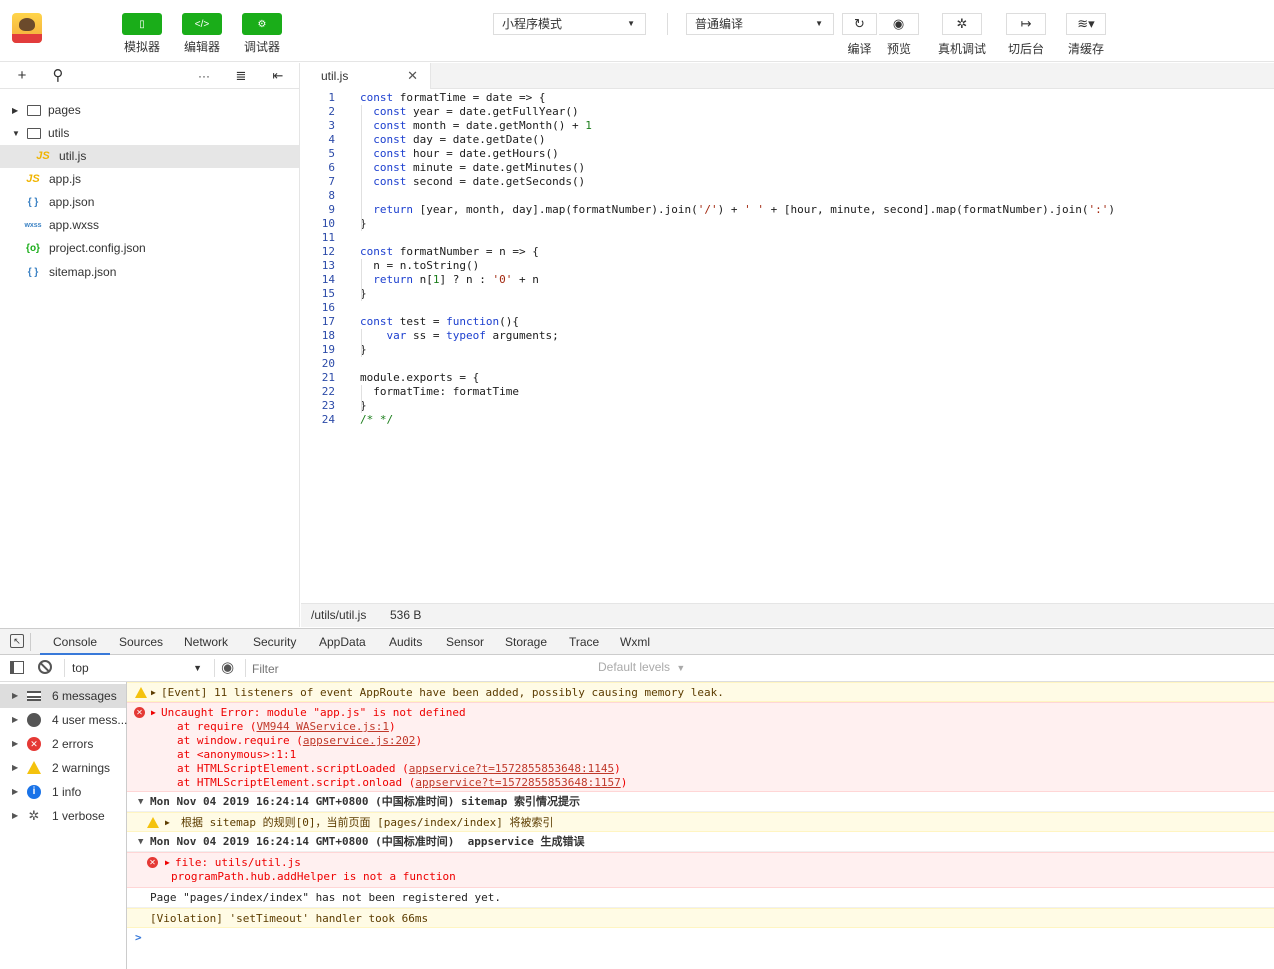 This screenshot has height=969, width=1274. Describe the element at coordinates (641, 667) in the screenshot. I see `levels-select: Default levels ▼` at that location.